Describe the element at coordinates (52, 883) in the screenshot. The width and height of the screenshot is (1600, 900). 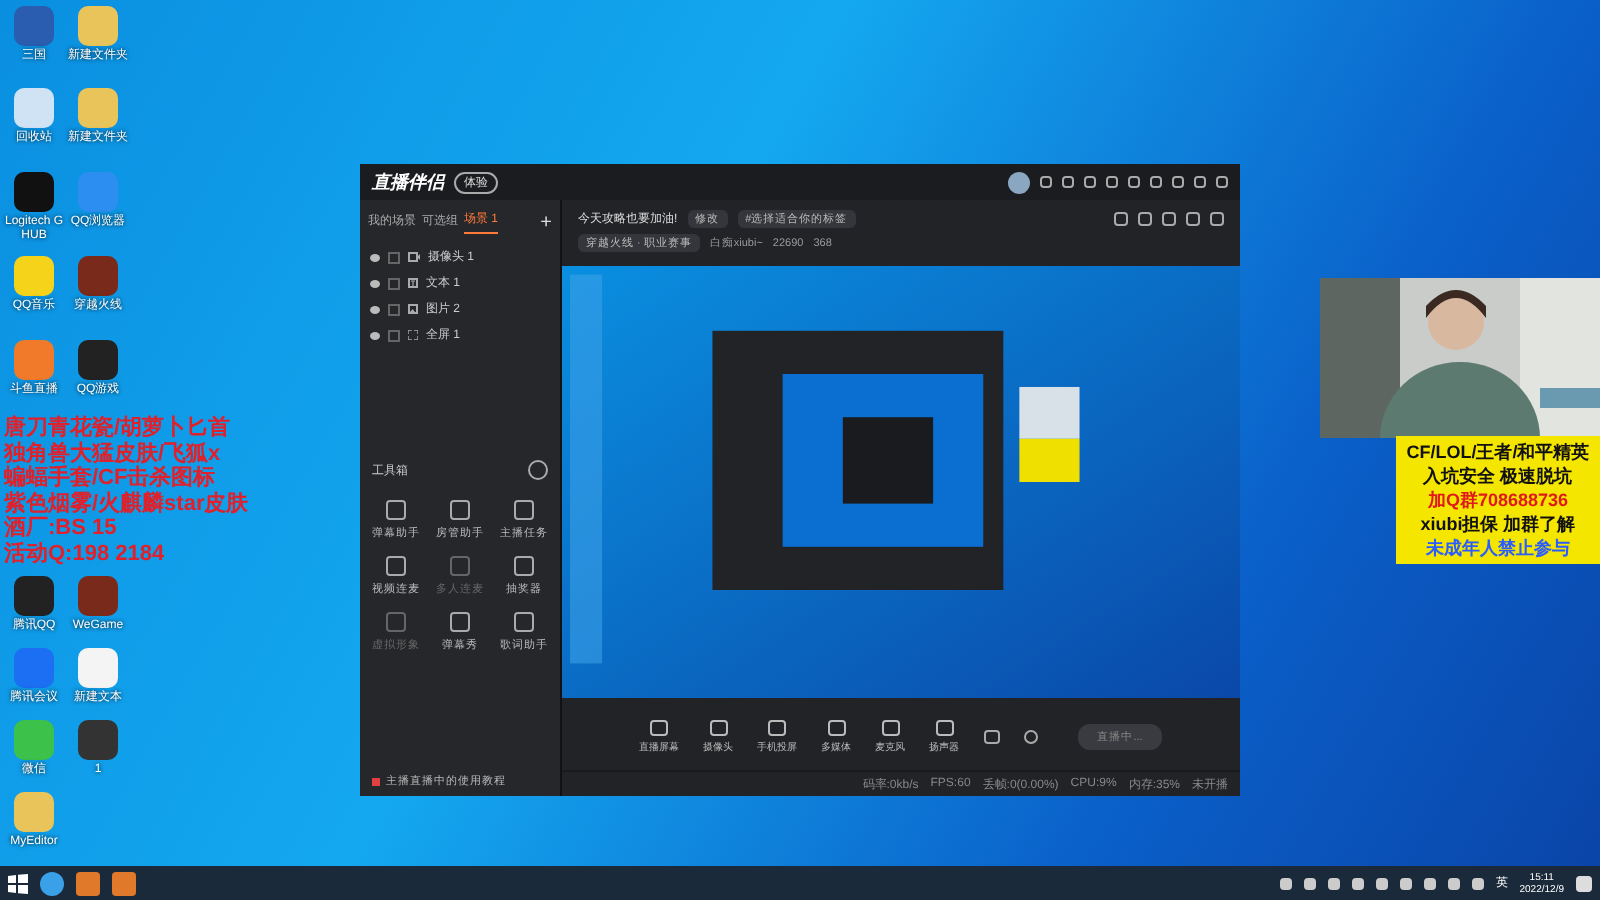
I see `browser-icon` at that location.